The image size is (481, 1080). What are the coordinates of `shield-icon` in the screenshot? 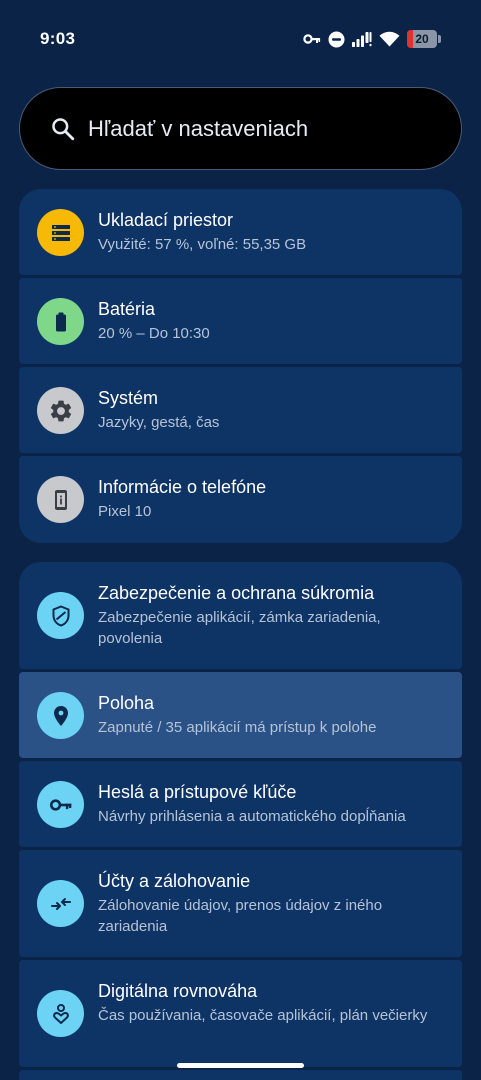 It's located at (60, 615).